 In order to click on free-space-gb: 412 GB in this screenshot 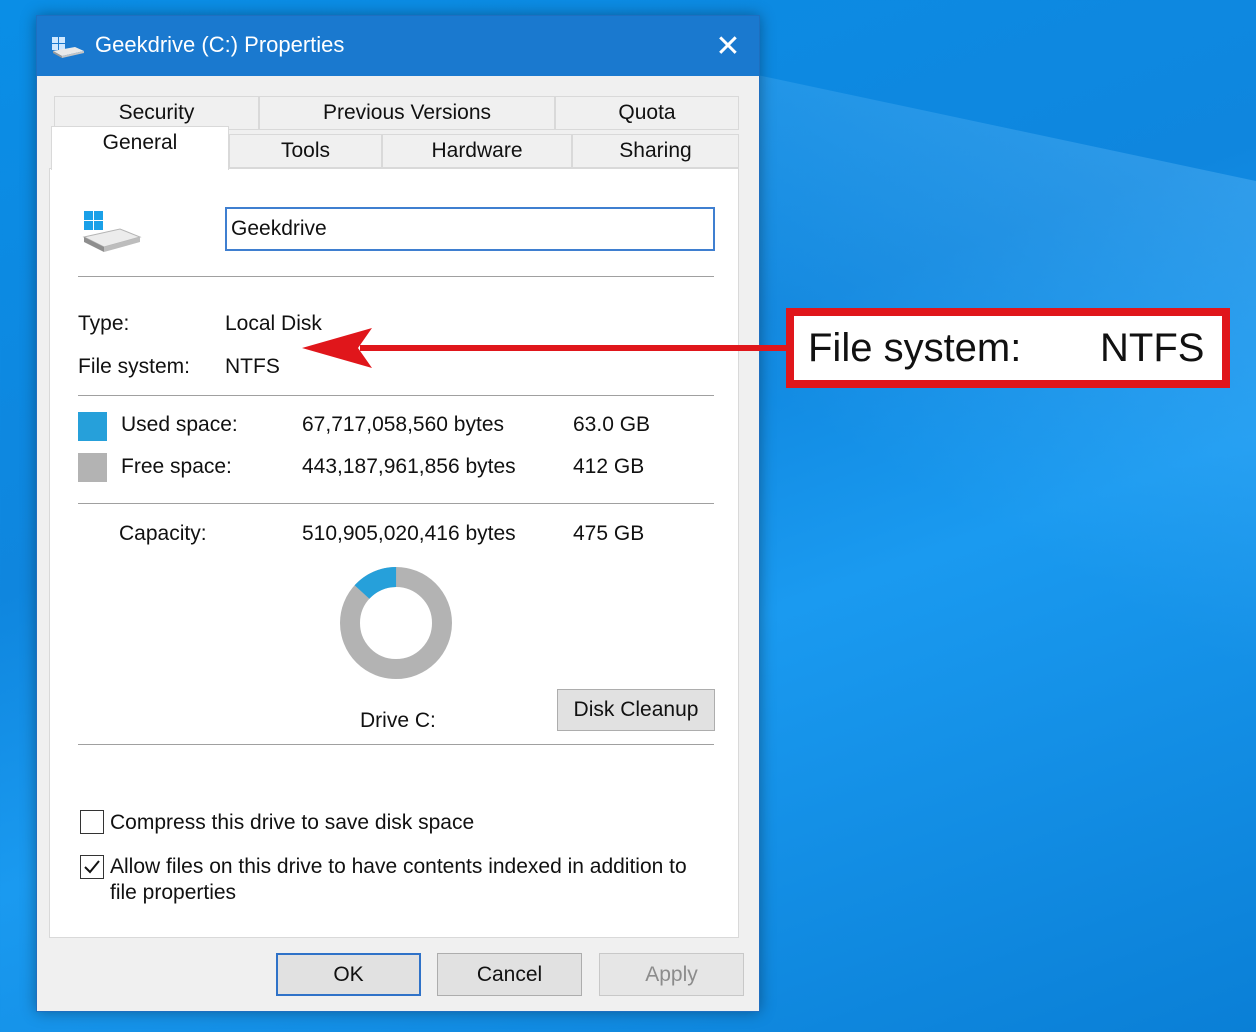, I will do `click(609, 466)`.